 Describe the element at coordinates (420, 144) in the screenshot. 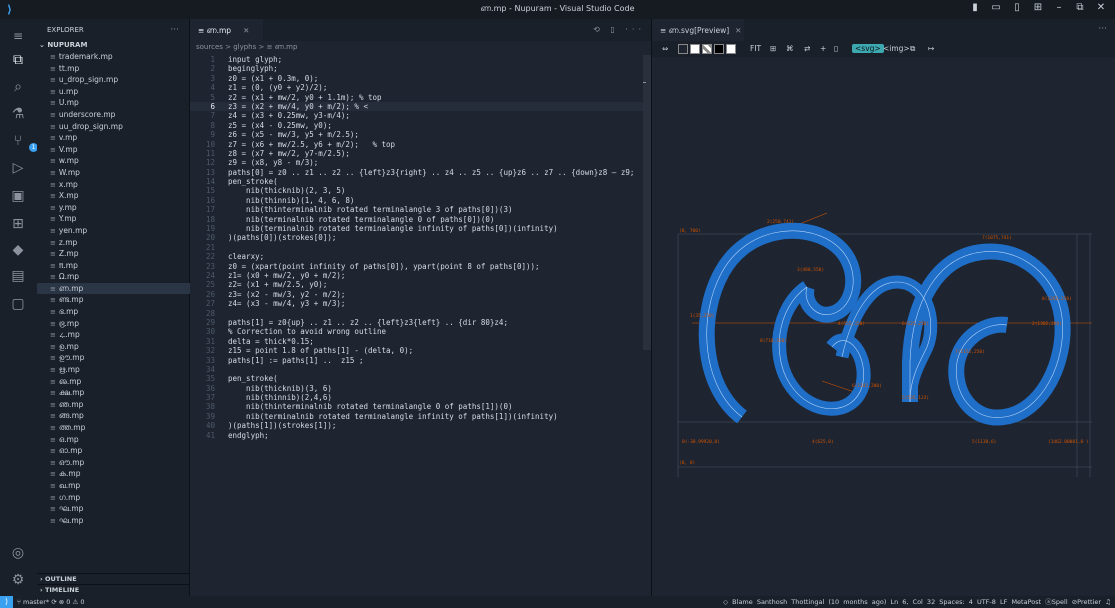

I see `code-line: 10 z7 = (x6 + mw/2.5, y6 + m/2); % top` at that location.